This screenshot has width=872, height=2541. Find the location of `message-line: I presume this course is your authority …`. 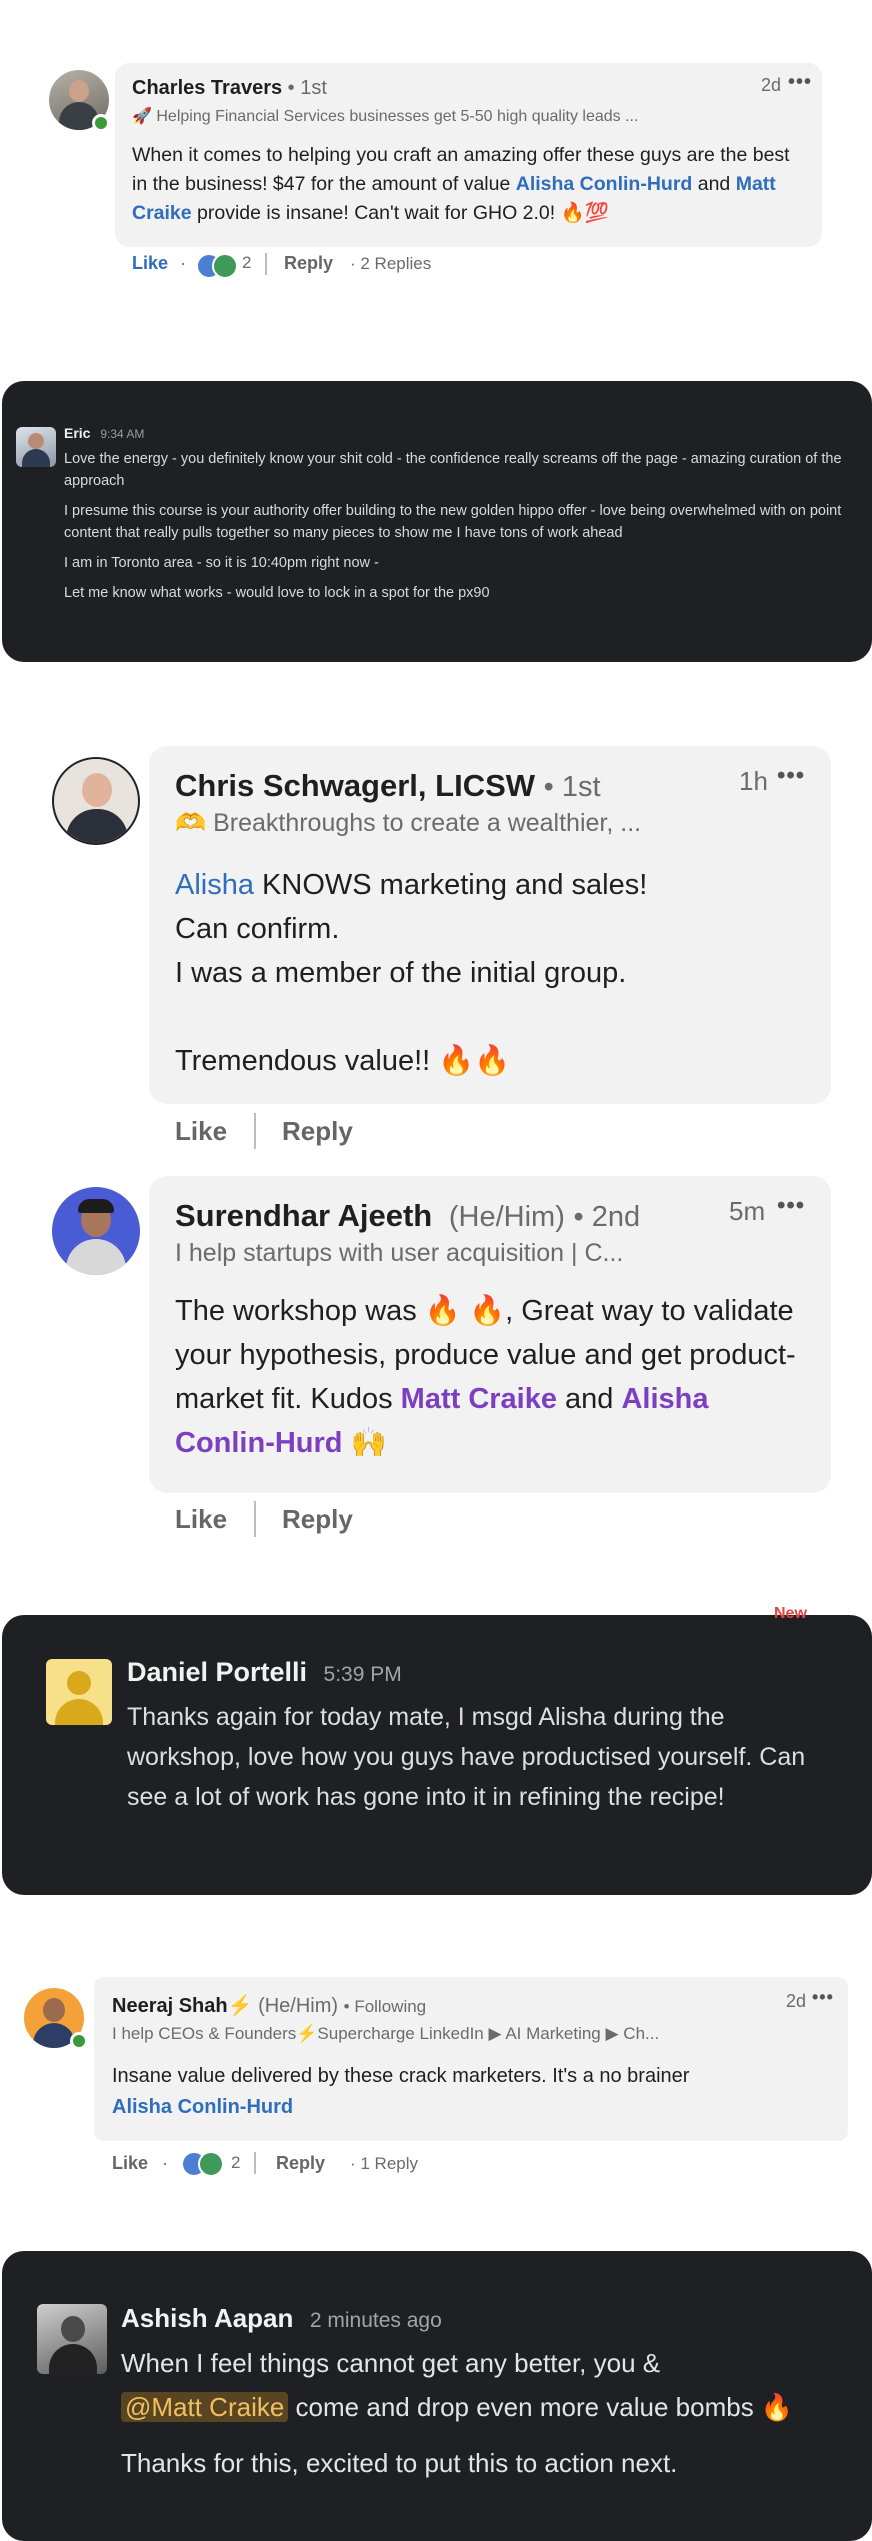

message-line: I presume this course is your authority … is located at coordinates (453, 522).